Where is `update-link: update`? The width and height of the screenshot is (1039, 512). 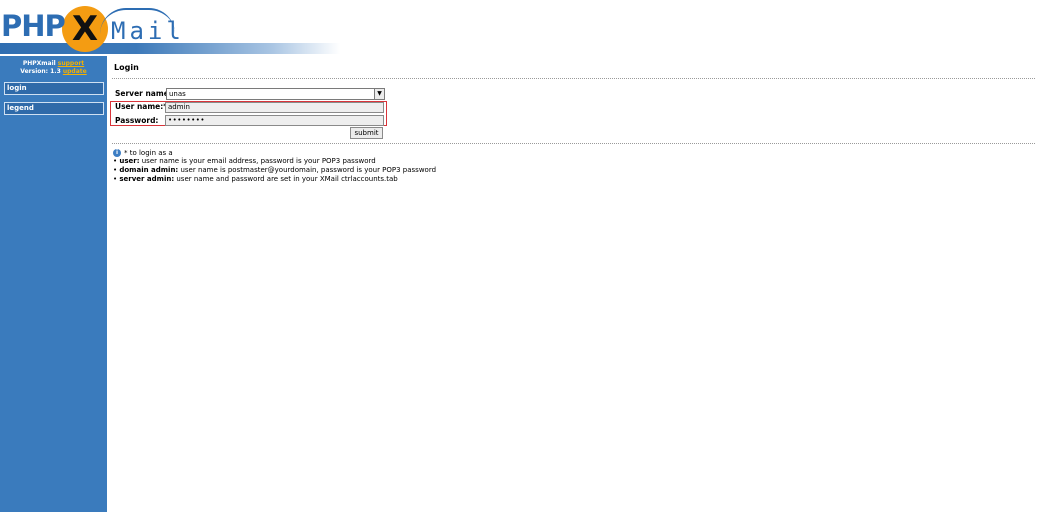 update-link: update is located at coordinates (75, 71).